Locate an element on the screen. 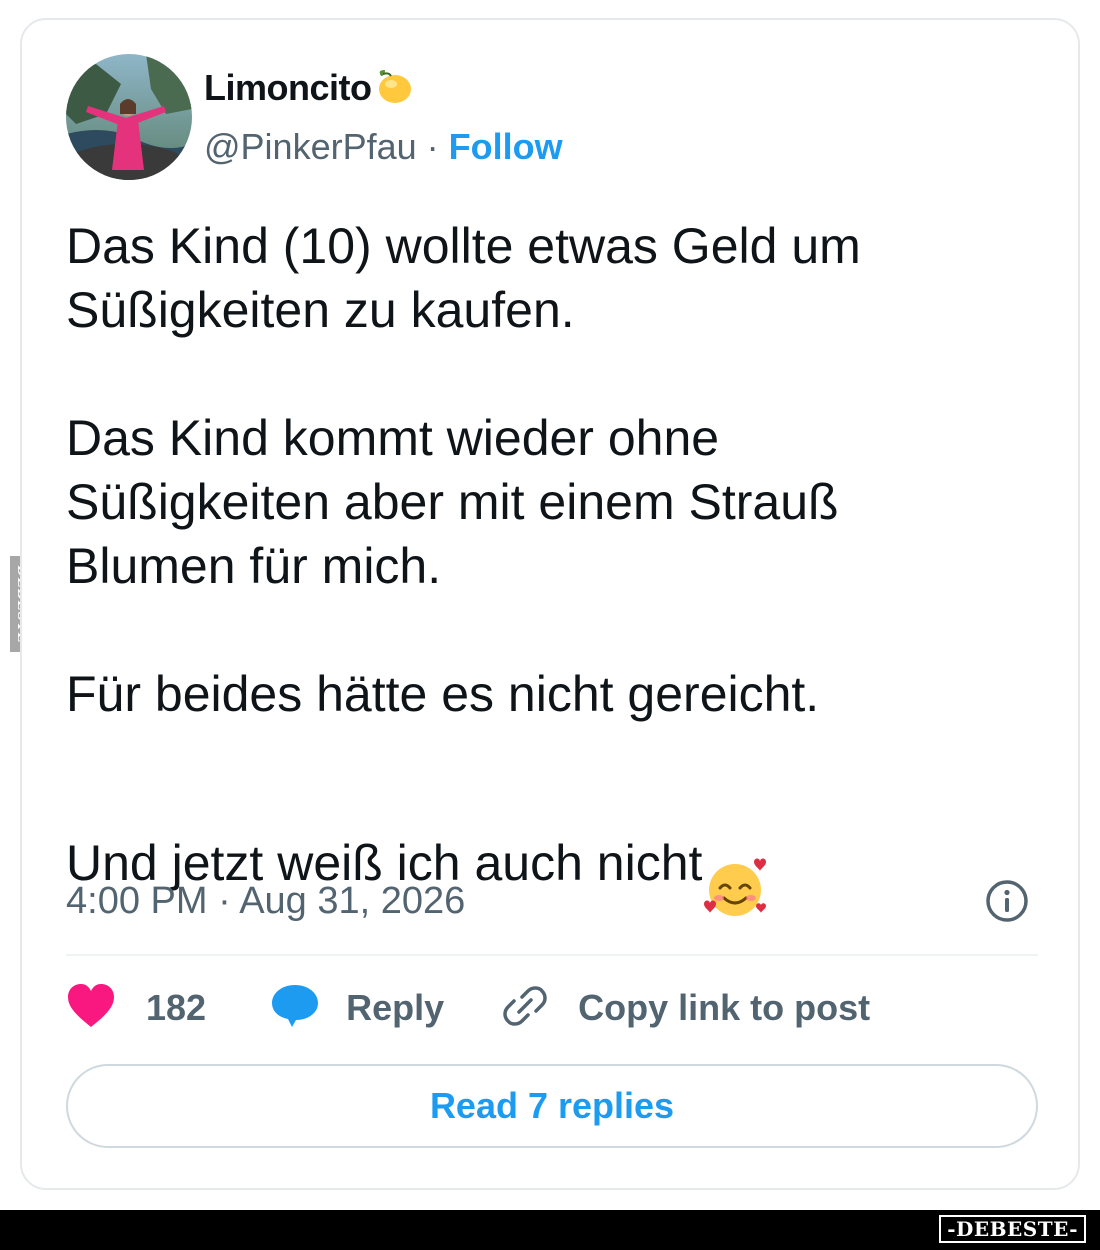 Image resolution: width=1100 pixels, height=1250 pixels. copy-link-button: Copy link to post is located at coordinates (686, 1008).